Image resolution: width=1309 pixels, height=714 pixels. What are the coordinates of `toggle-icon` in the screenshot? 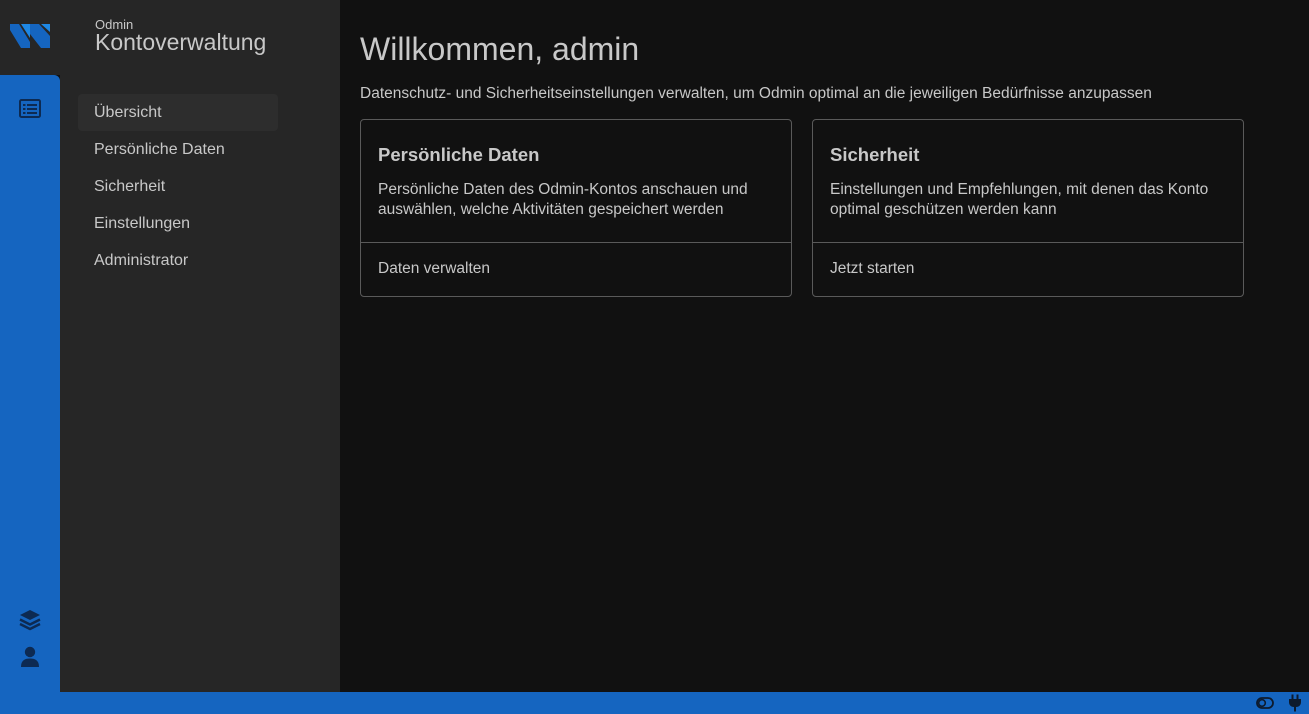 It's located at (1265, 703).